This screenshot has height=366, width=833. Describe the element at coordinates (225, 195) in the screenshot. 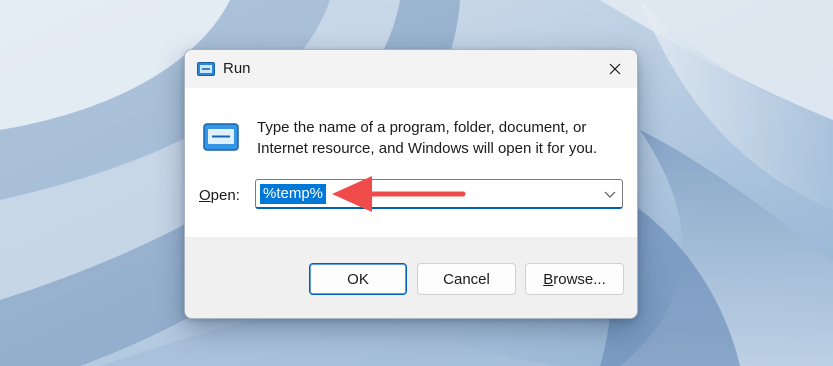

I see `open-label-text: pen:` at that location.